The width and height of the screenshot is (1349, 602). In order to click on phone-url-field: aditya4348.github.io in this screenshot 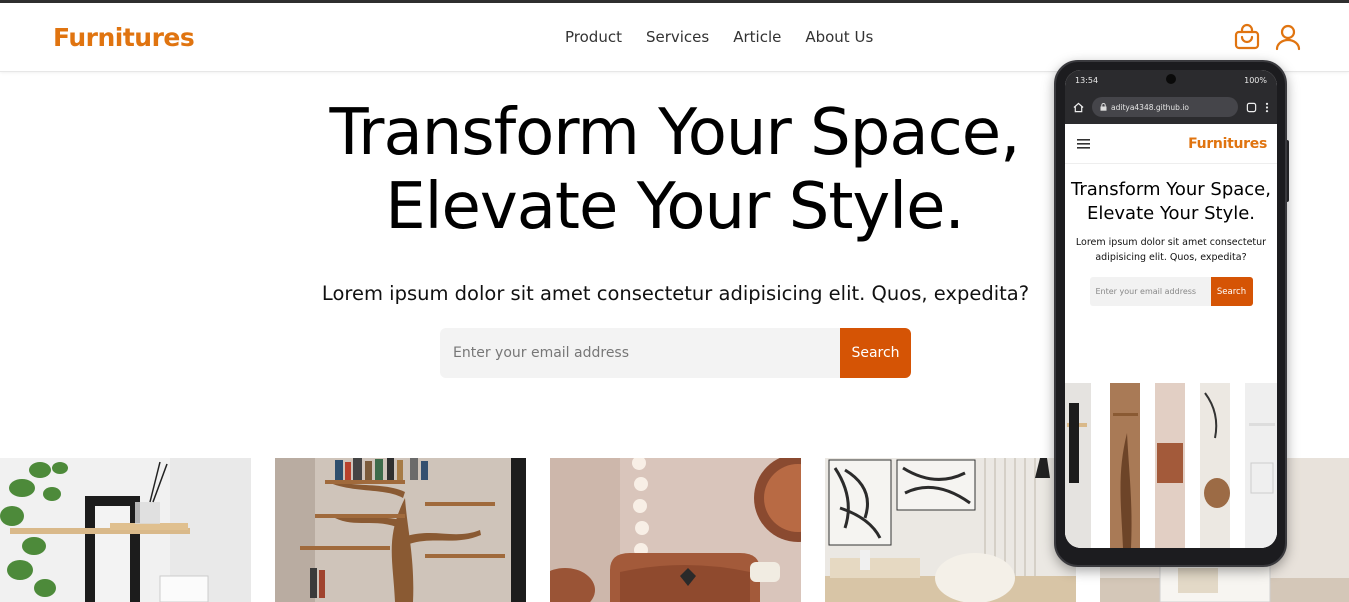, I will do `click(1165, 107)`.